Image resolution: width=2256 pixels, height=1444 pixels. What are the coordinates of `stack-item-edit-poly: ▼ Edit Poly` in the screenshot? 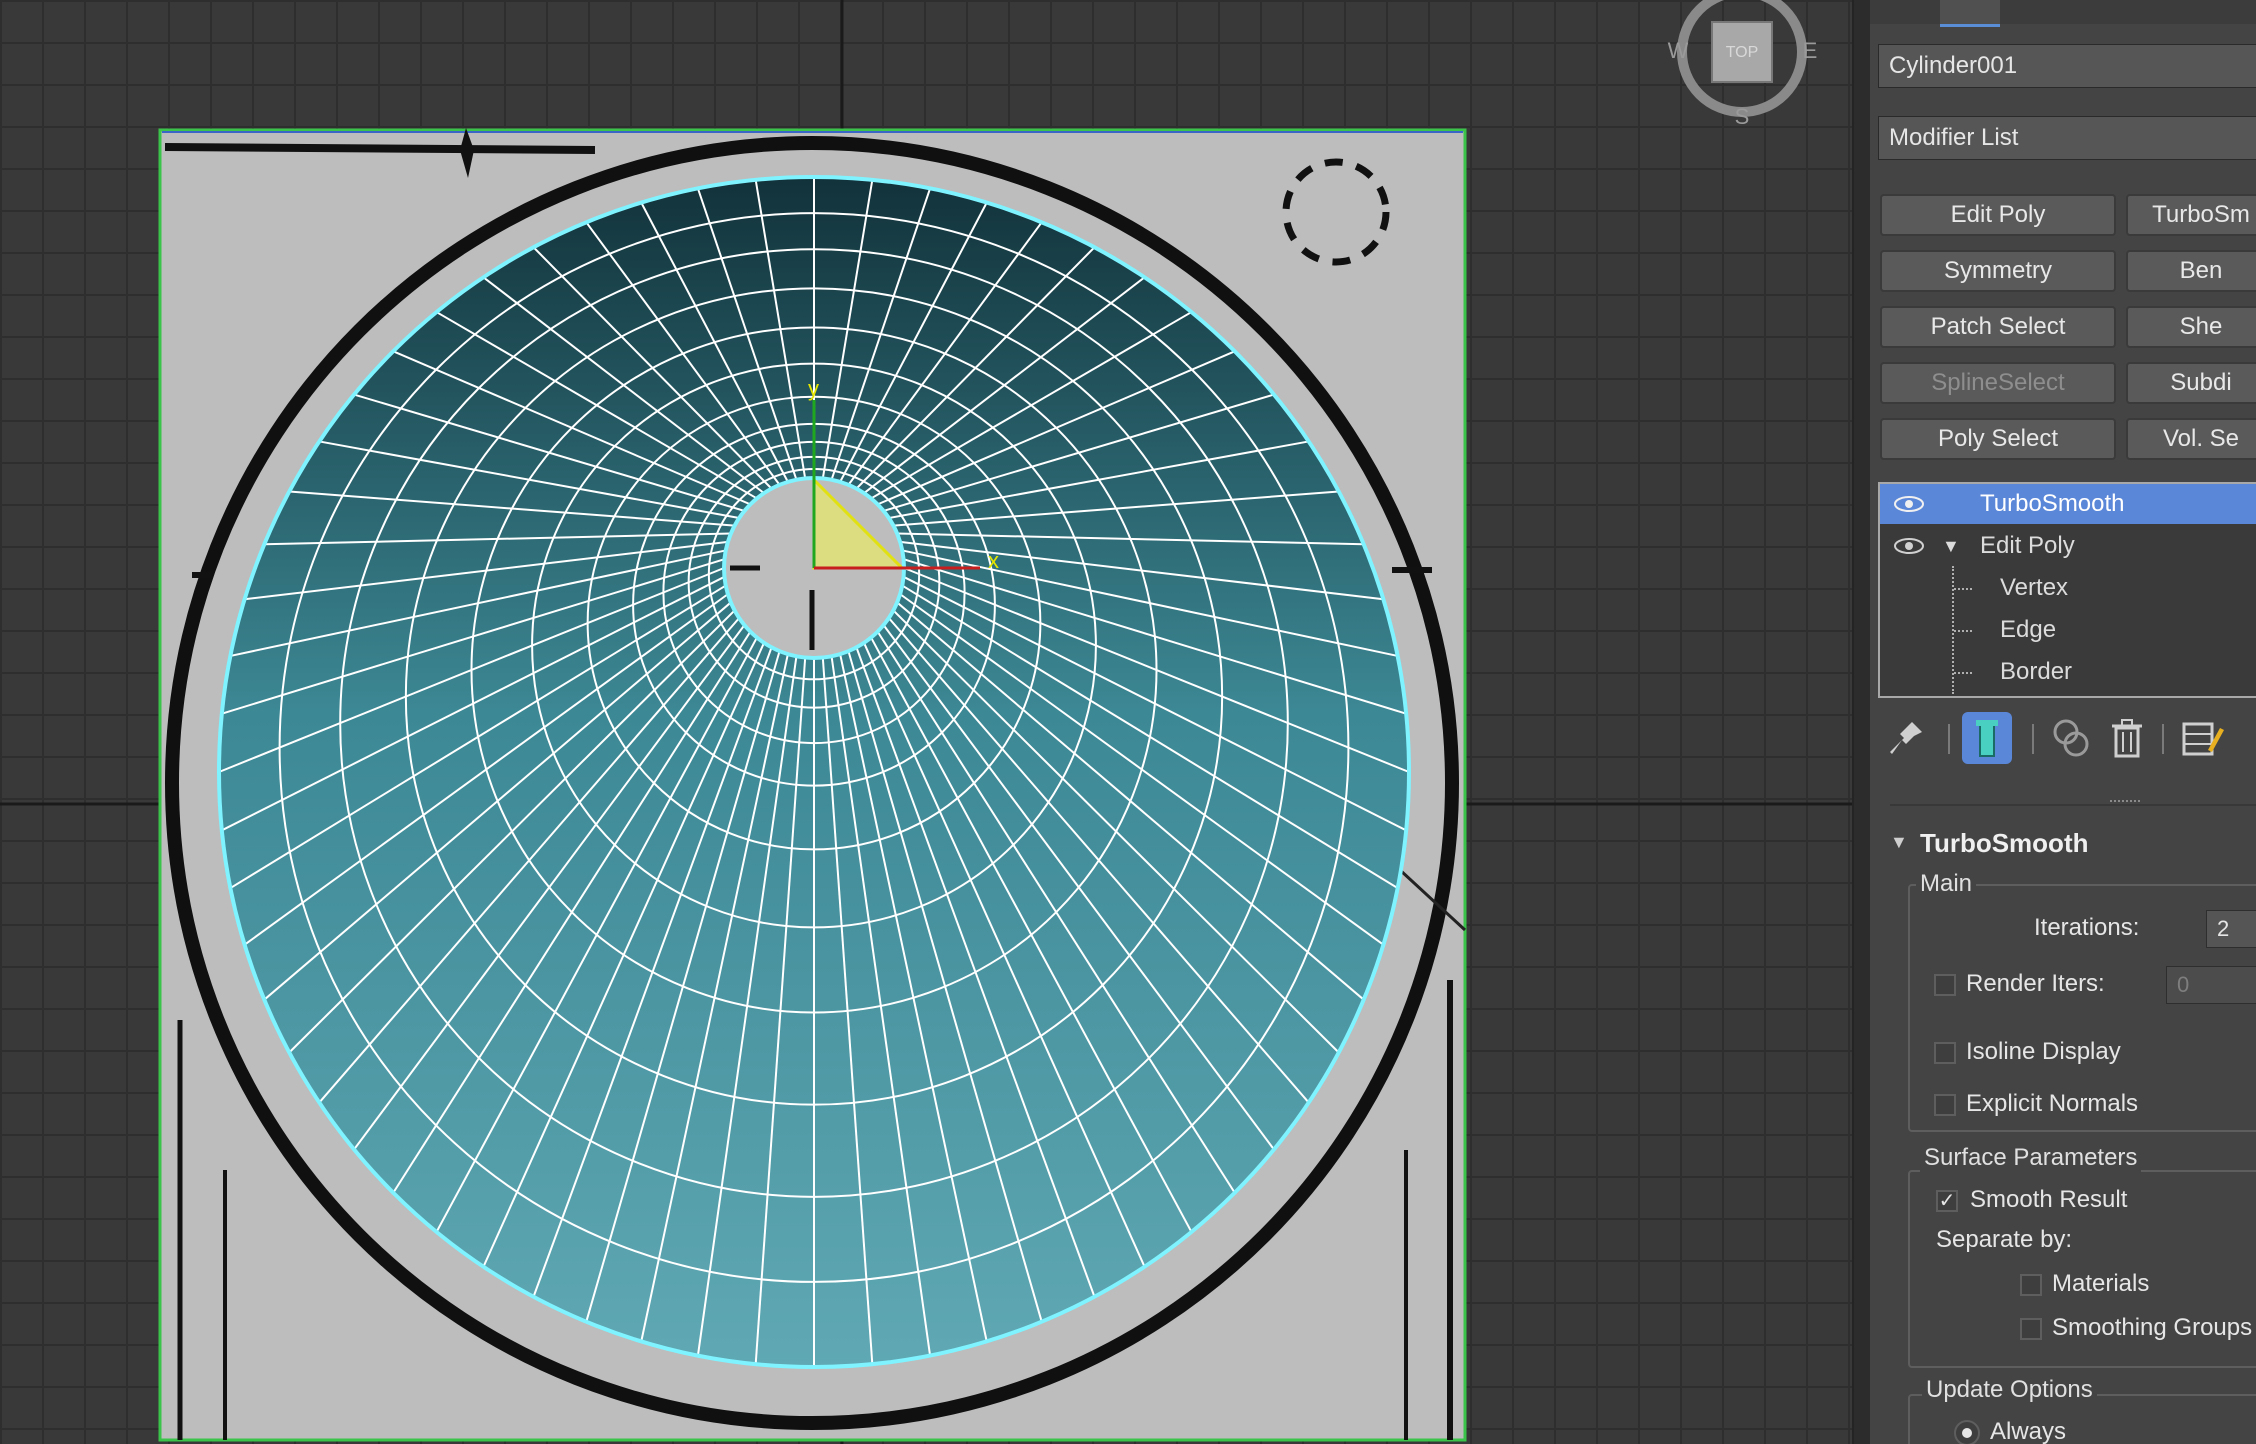 It's located at (2068, 546).